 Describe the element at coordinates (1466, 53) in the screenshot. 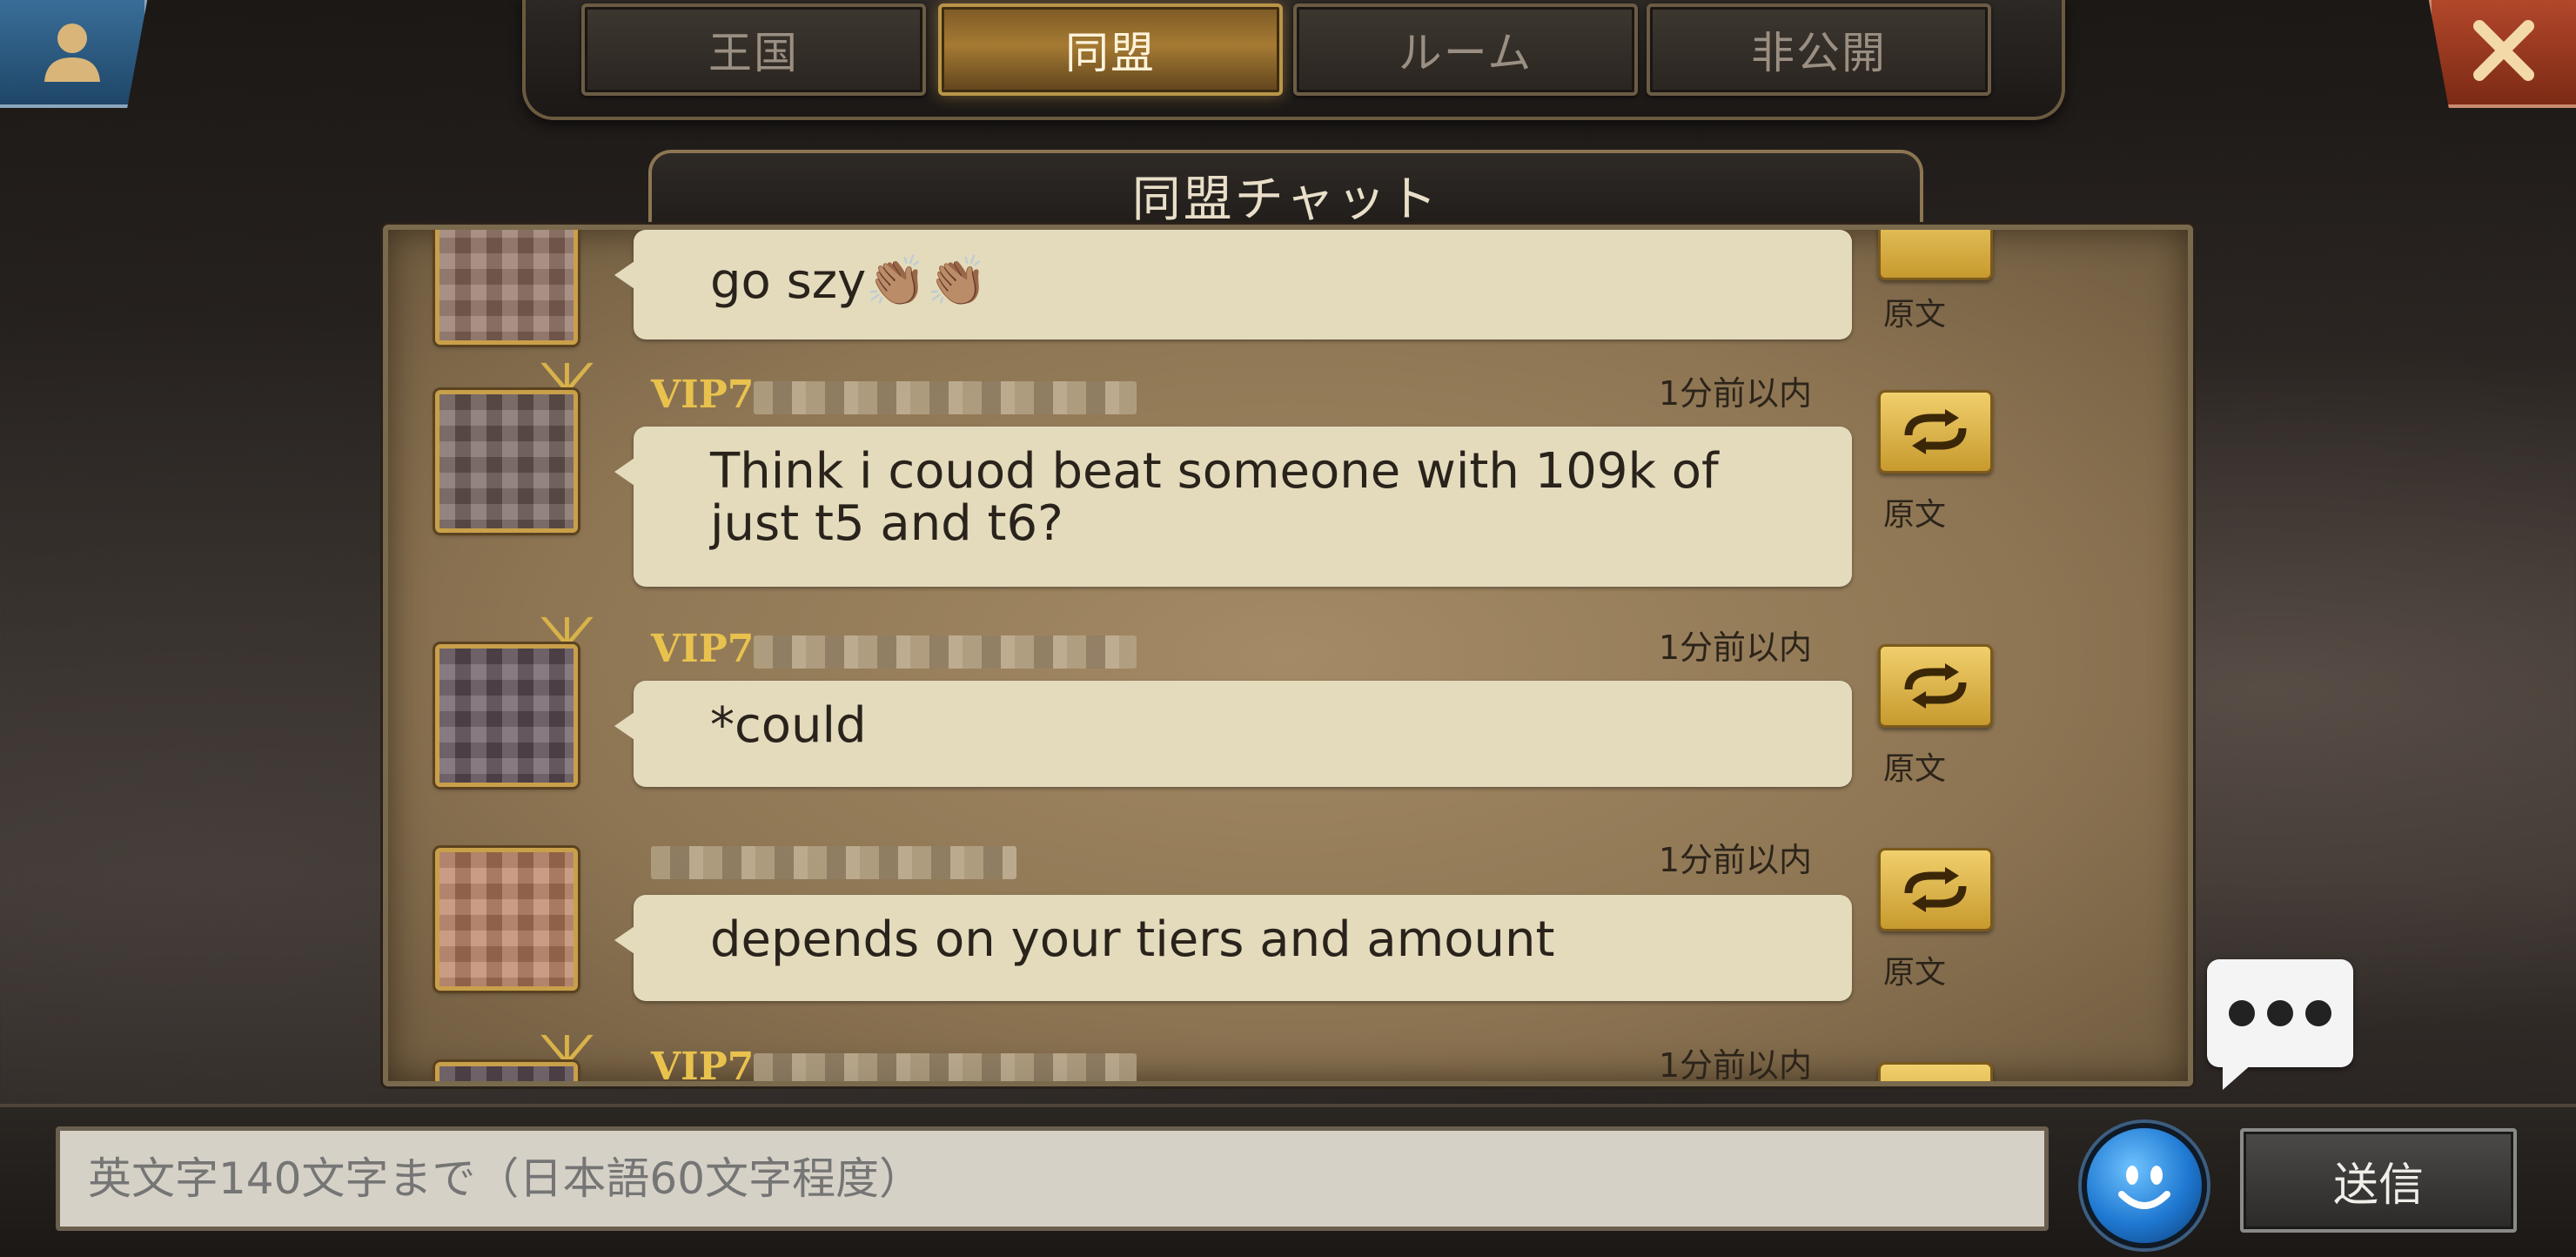

I see `tab-room-label: ルーム` at that location.